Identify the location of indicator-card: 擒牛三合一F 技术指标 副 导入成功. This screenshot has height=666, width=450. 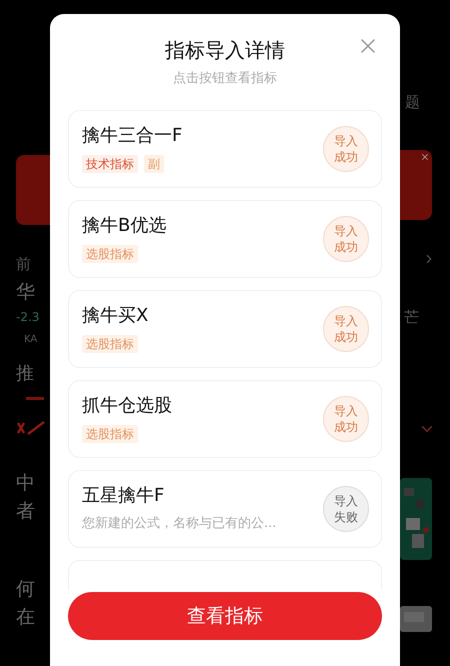
(225, 149).